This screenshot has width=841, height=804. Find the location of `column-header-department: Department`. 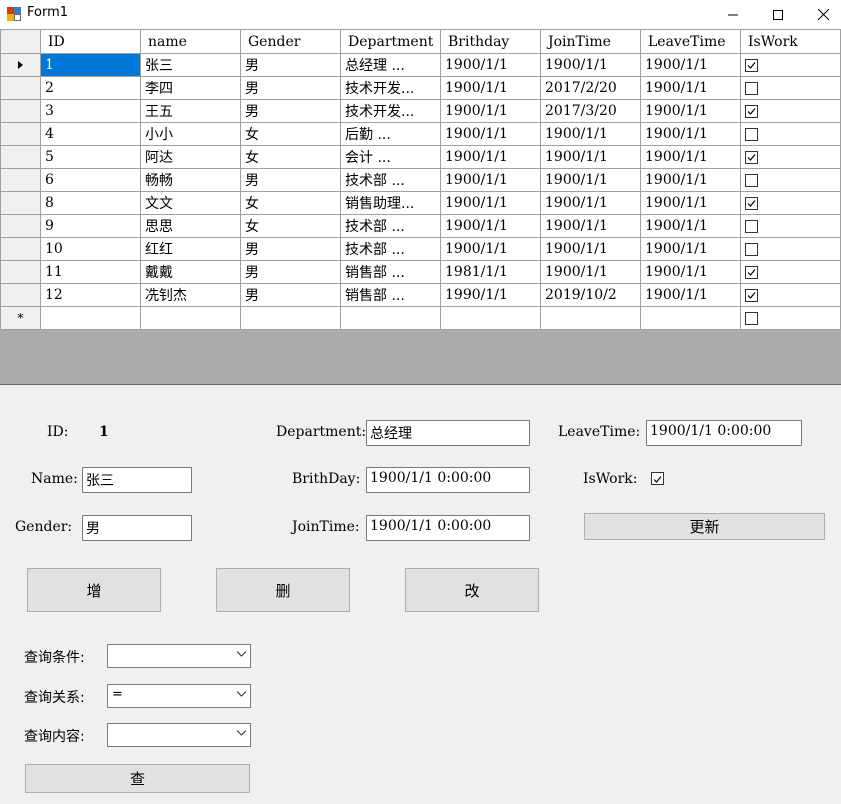

column-header-department: Department is located at coordinates (390, 41).